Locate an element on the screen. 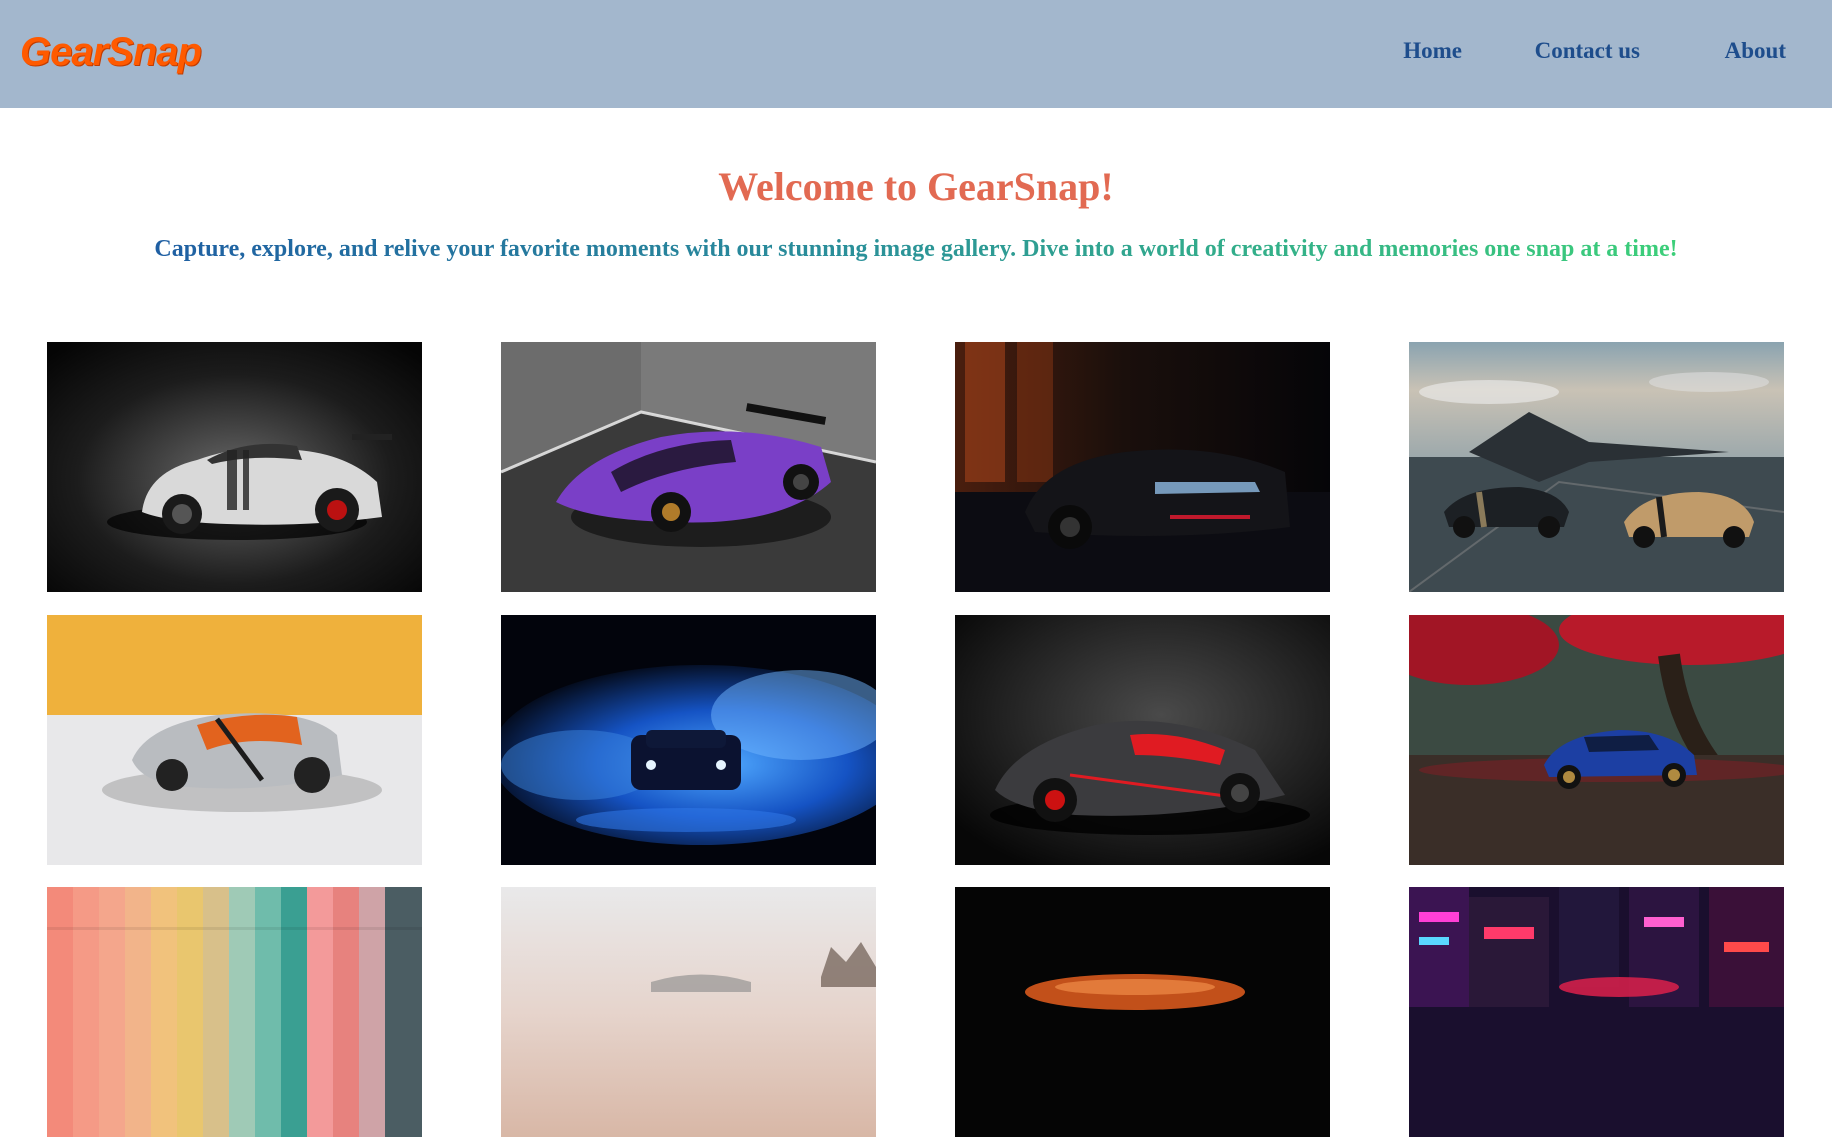  gallery-image-orange-car-black is located at coordinates (1142, 1012).